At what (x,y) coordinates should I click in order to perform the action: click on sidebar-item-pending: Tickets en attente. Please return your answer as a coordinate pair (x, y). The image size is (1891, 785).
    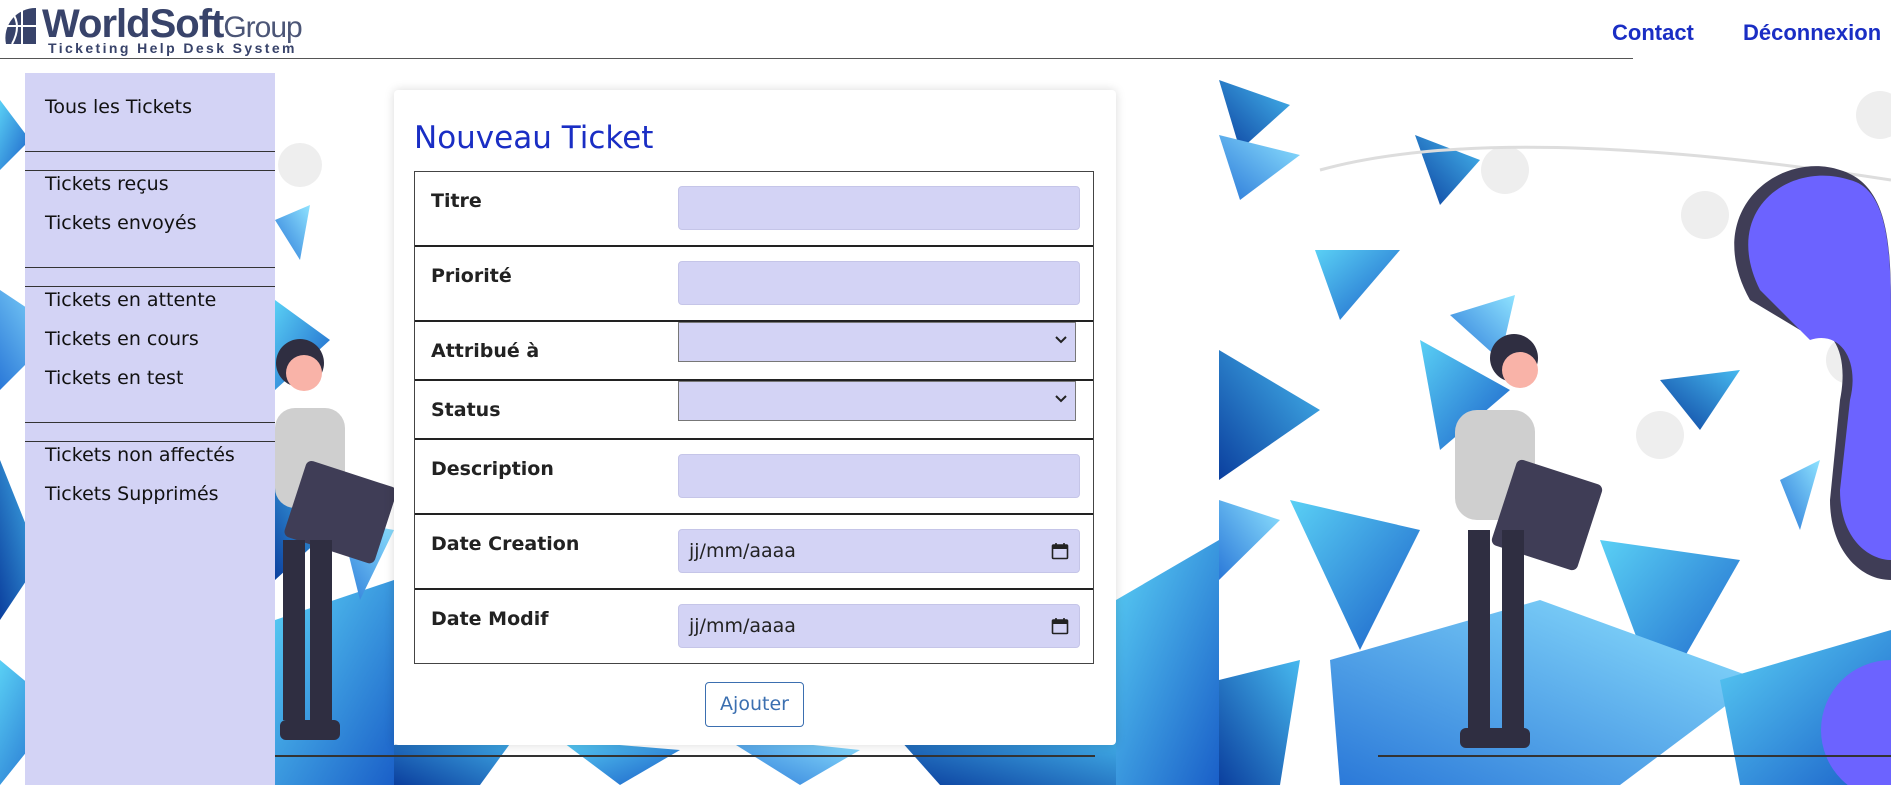
    Looking at the image, I should click on (150, 307).